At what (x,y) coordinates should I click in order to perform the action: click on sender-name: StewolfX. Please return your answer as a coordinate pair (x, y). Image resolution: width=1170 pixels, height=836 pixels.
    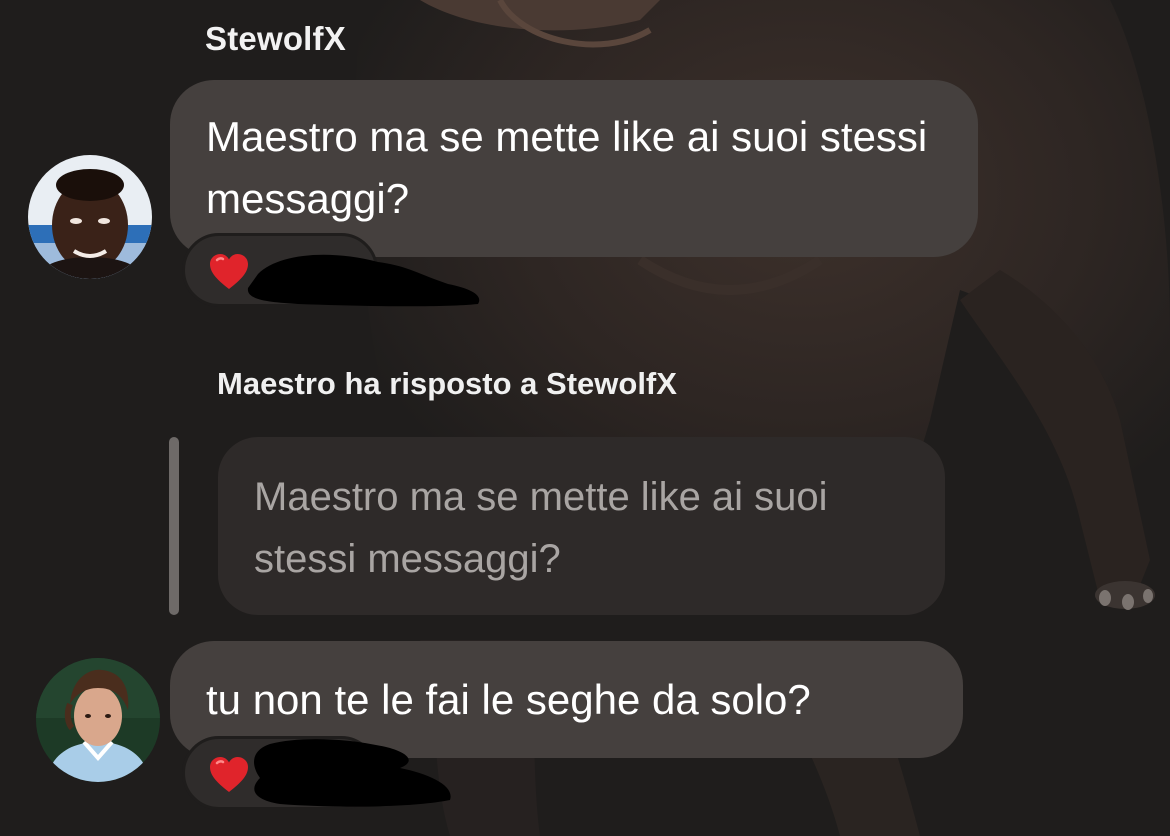
    Looking at the image, I should click on (275, 39).